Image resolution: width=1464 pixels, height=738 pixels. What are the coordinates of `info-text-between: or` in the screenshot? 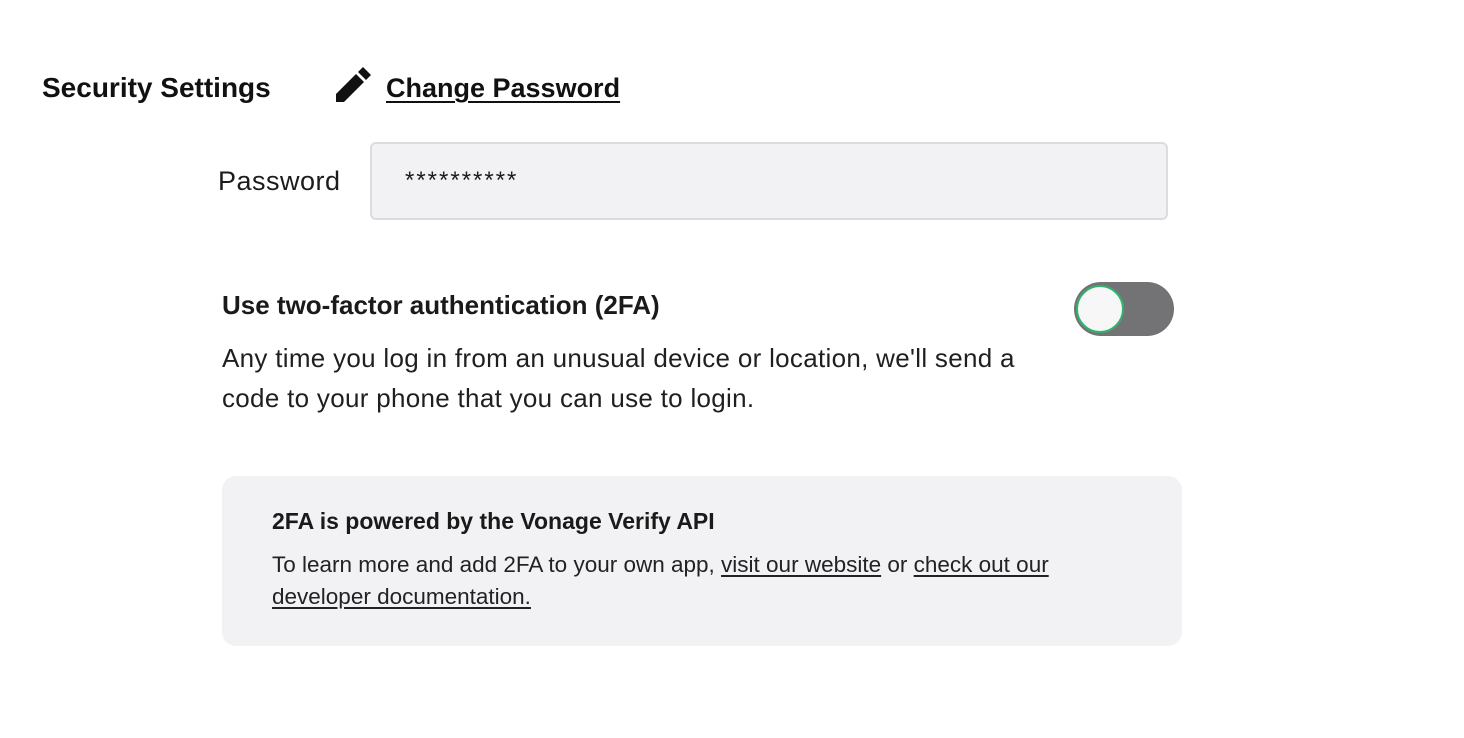 It's located at (897, 564).